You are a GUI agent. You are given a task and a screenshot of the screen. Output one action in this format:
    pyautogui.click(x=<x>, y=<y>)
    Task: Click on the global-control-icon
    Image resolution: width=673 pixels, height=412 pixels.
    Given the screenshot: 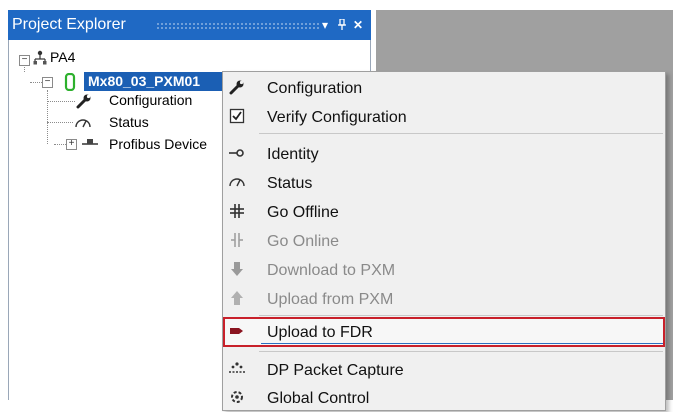 What is the action you would take?
    pyautogui.click(x=237, y=399)
    